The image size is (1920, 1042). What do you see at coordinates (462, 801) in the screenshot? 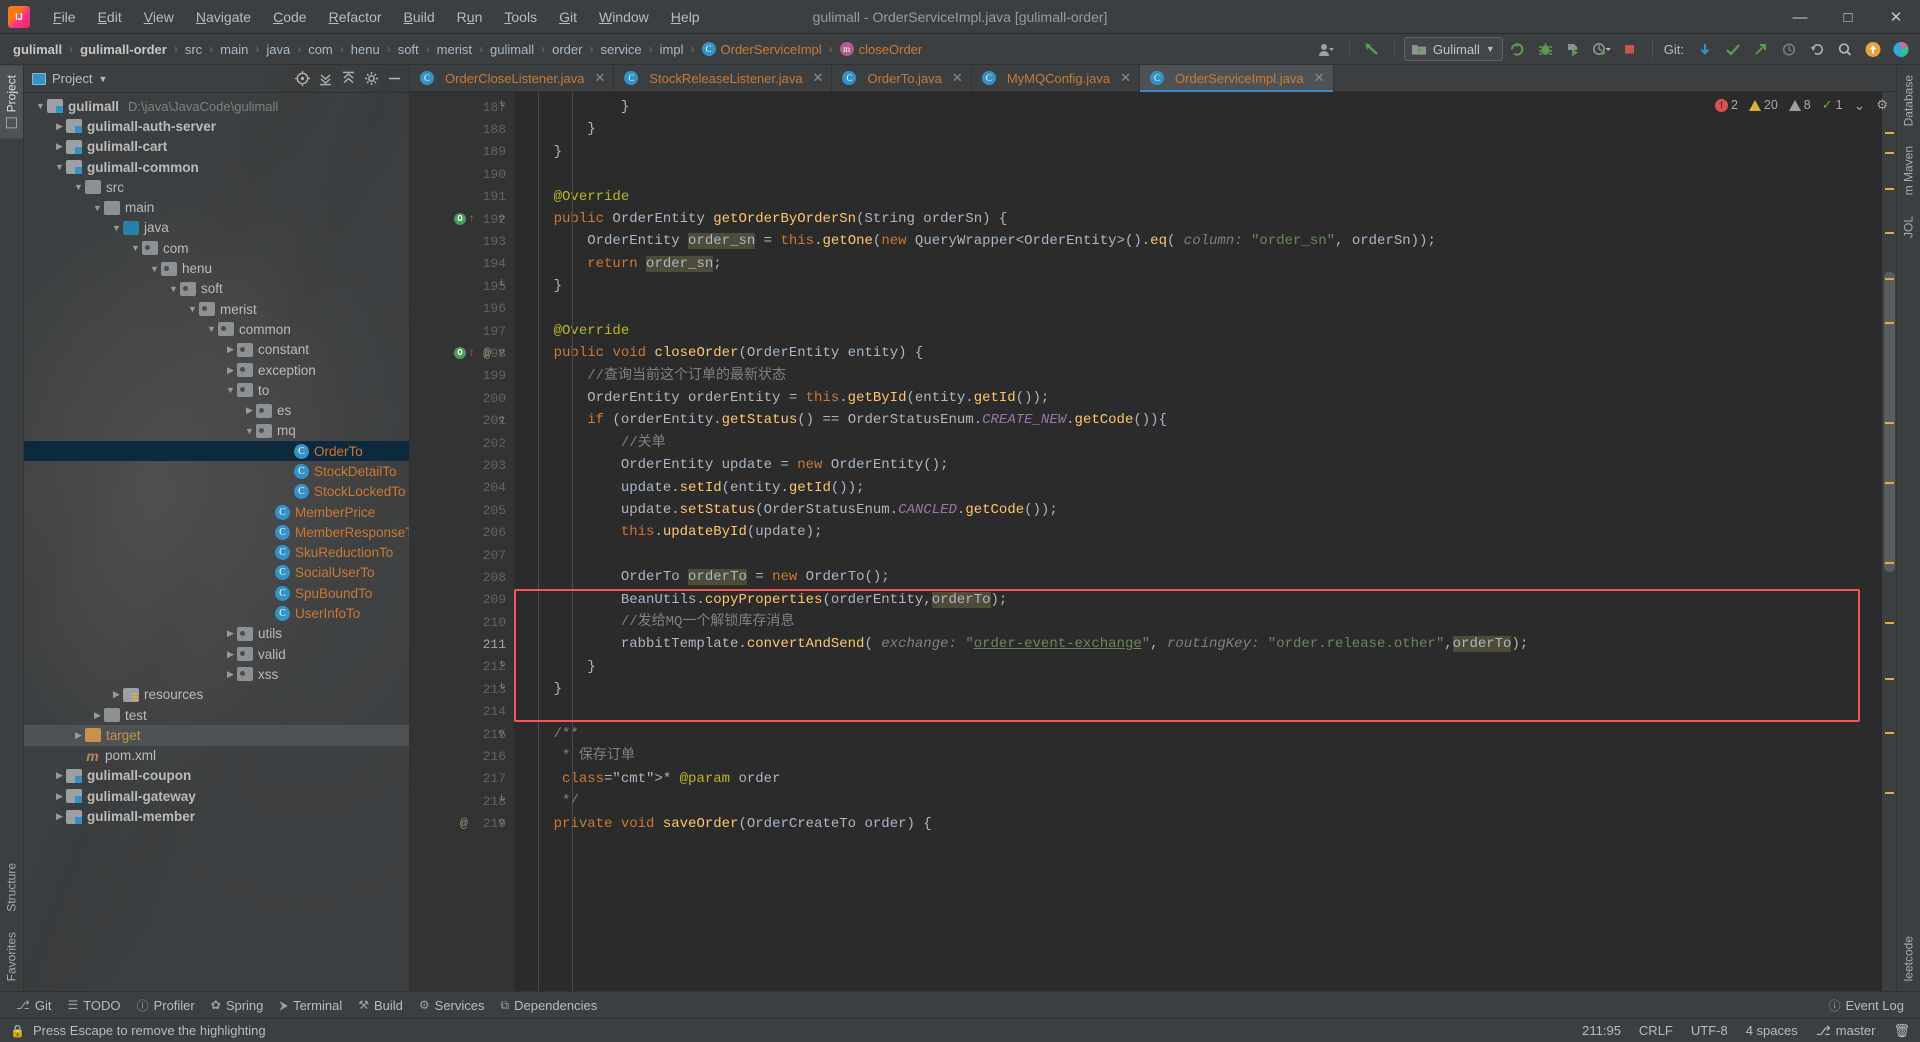
I see `gutter-line: 218 └` at bounding box center [462, 801].